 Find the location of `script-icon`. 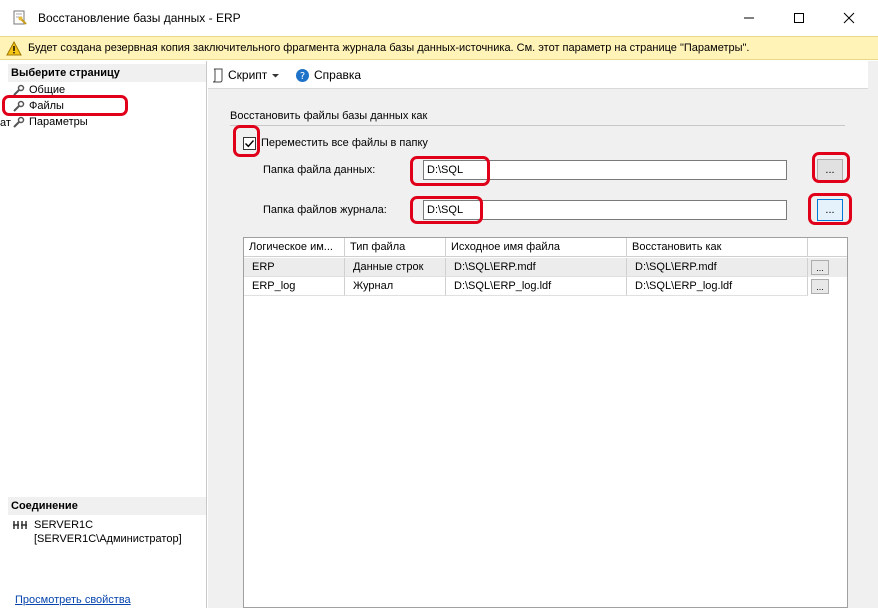

script-icon is located at coordinates (217, 75).